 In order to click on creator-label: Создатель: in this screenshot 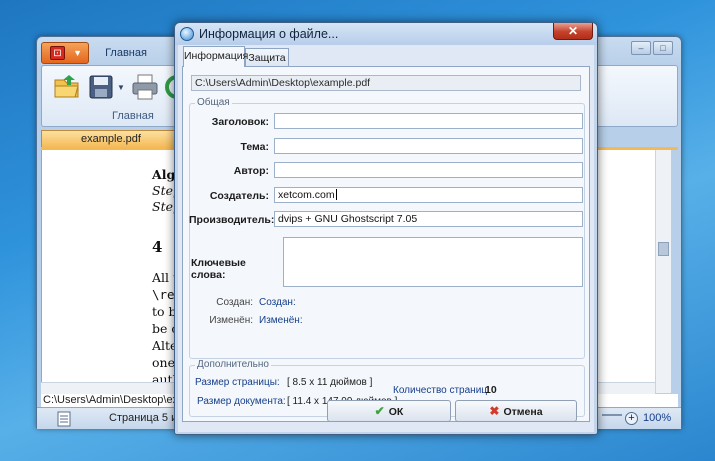, I will do `click(239, 196)`.